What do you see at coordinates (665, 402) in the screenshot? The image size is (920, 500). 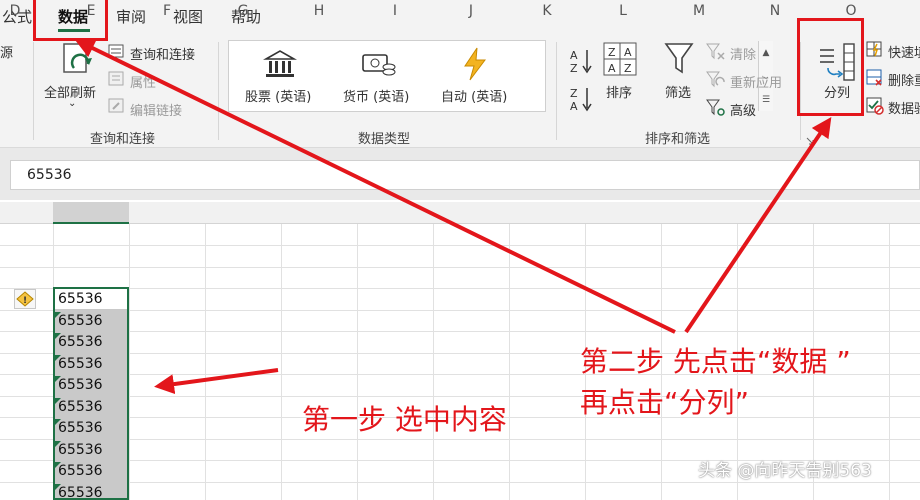 I see `step2-instruction-line2: 再点击“分列”` at bounding box center [665, 402].